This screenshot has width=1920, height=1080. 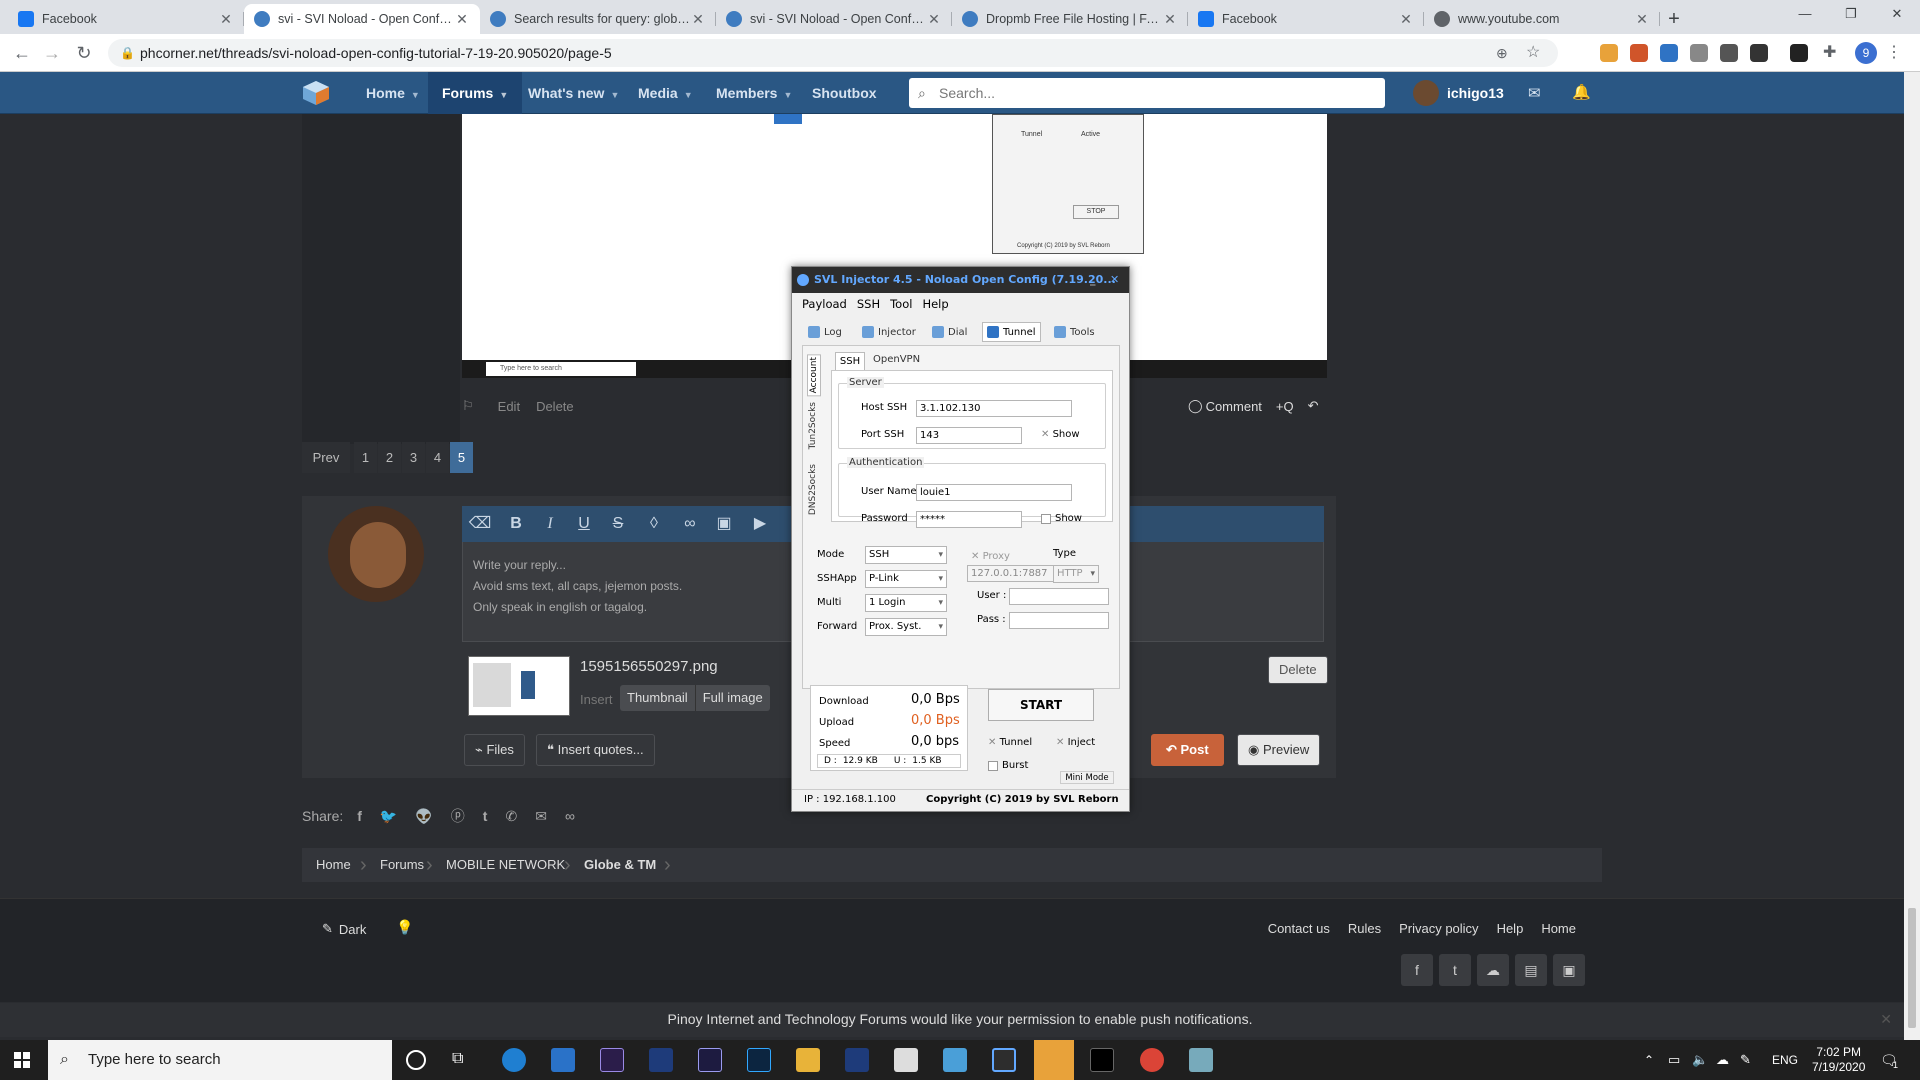 What do you see at coordinates (555, 406) in the screenshot?
I see `delete-link: Delete` at bounding box center [555, 406].